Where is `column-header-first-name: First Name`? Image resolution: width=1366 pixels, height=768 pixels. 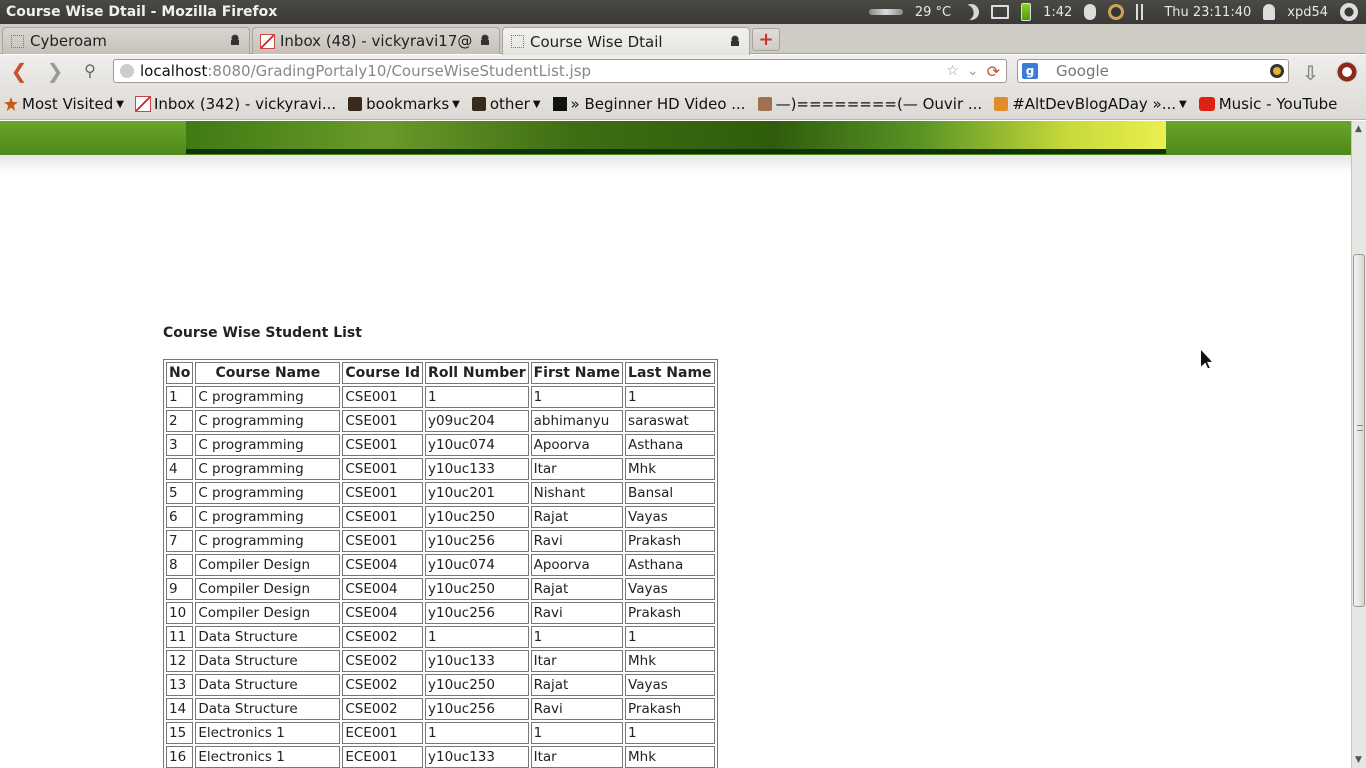 column-header-first-name: First Name is located at coordinates (577, 373).